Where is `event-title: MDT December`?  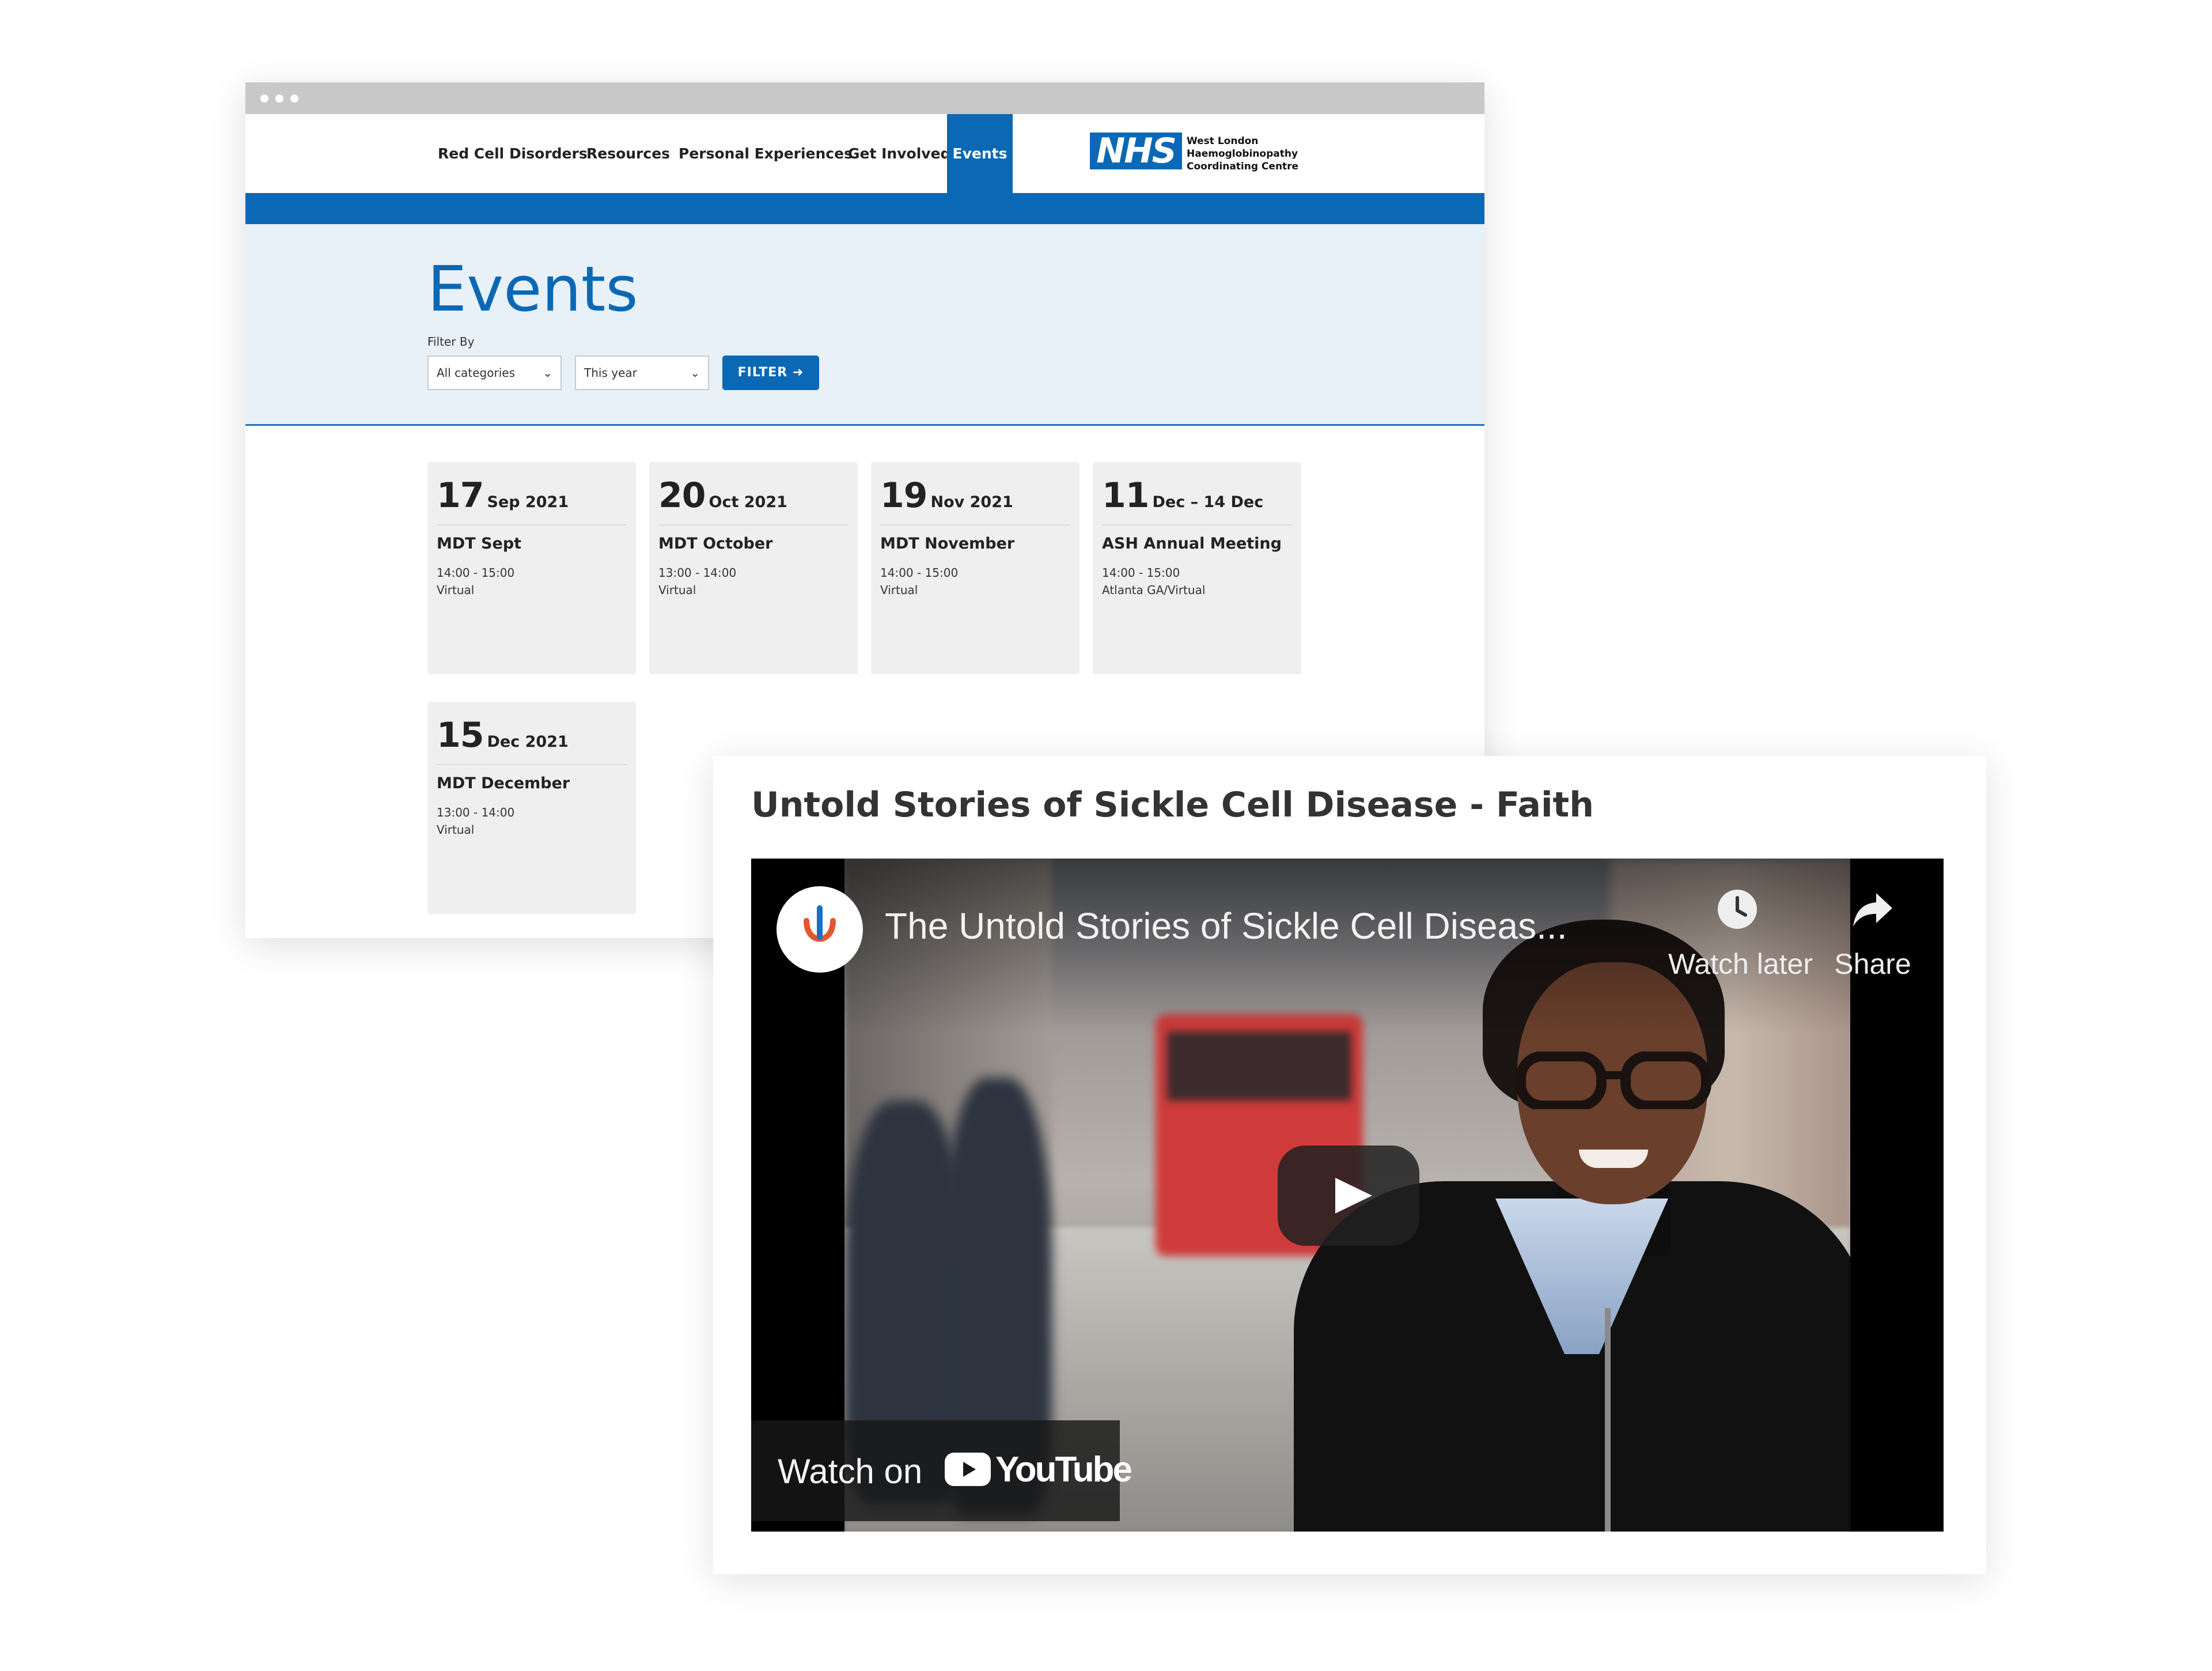
event-title: MDT December is located at coordinates (503, 783).